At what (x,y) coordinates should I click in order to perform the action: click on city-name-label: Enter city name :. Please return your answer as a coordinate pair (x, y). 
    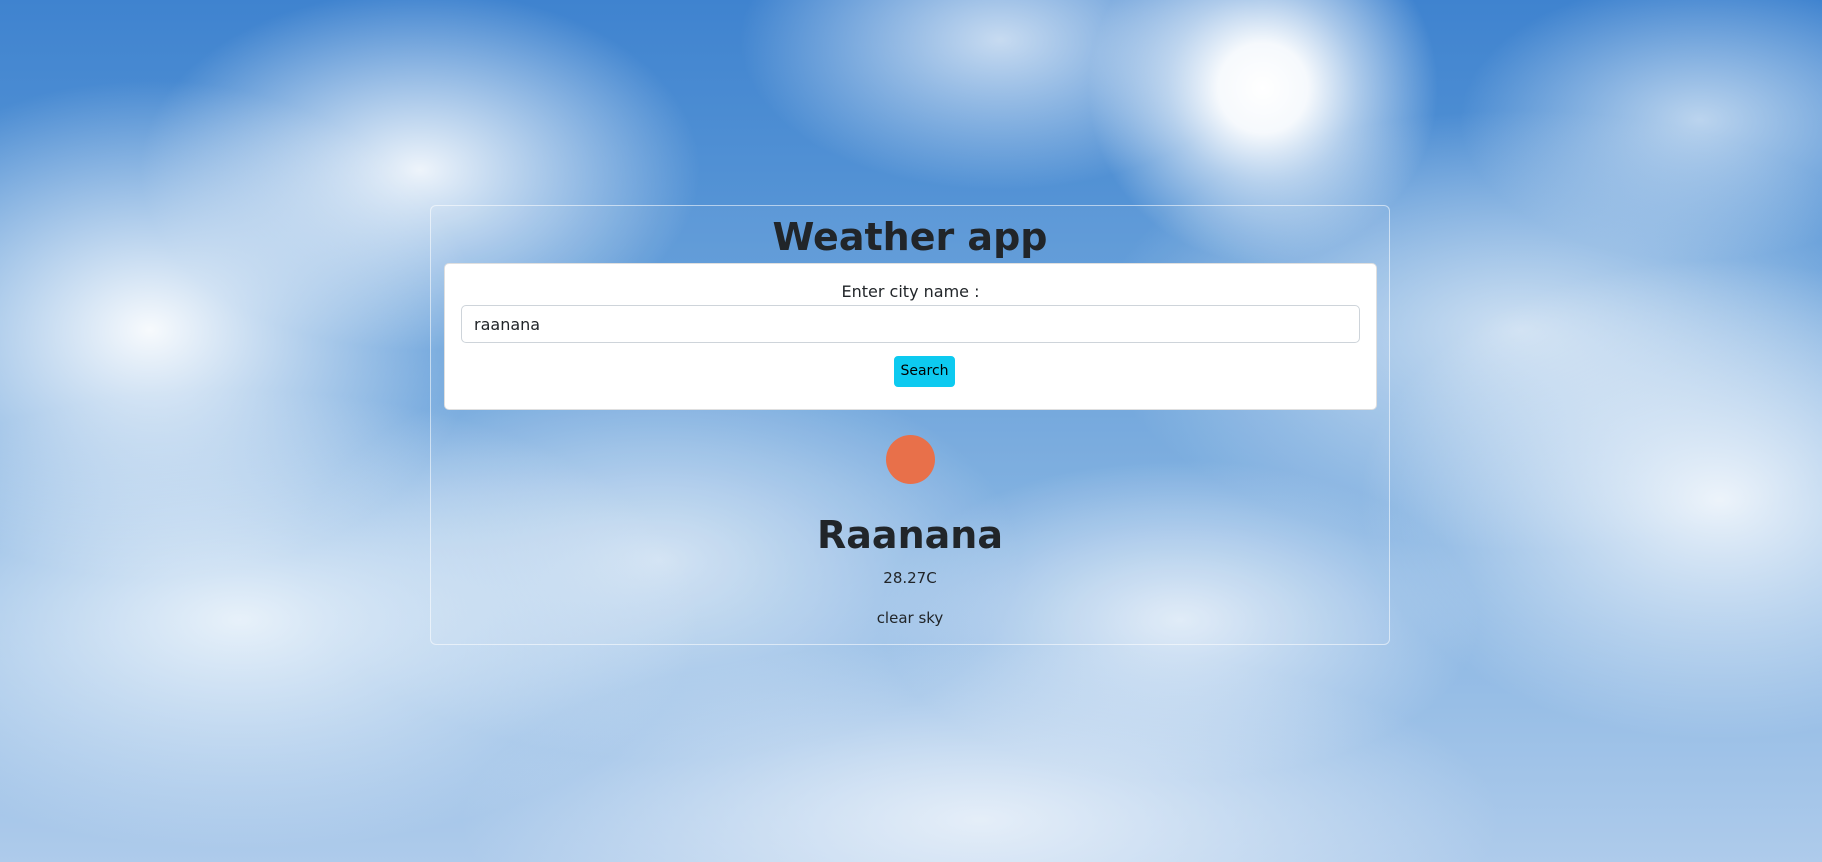
    Looking at the image, I should click on (910, 291).